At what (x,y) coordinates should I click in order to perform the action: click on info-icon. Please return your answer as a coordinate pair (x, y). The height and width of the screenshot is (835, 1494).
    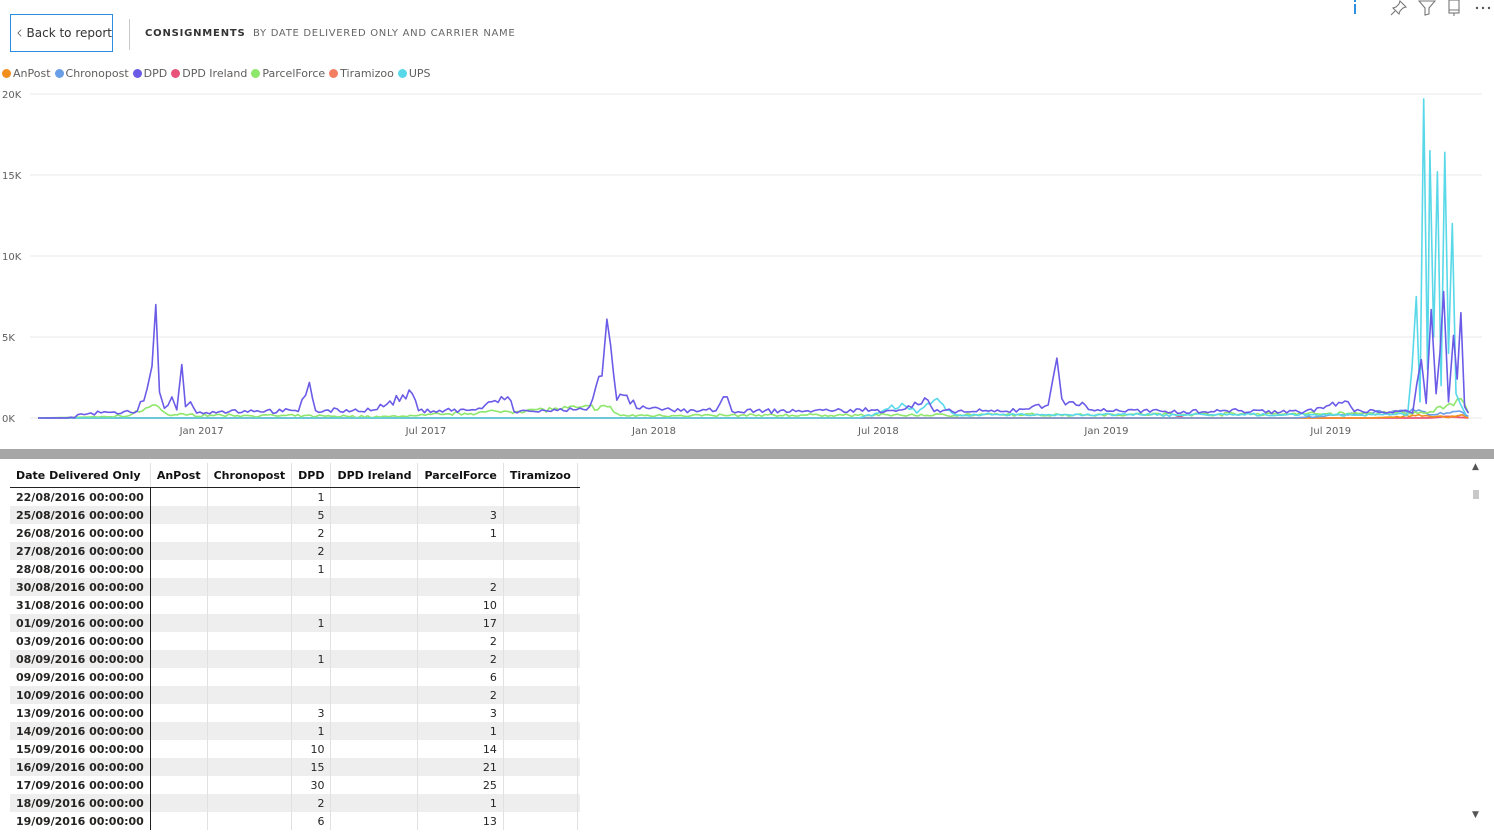
    Looking at the image, I should click on (1355, 8).